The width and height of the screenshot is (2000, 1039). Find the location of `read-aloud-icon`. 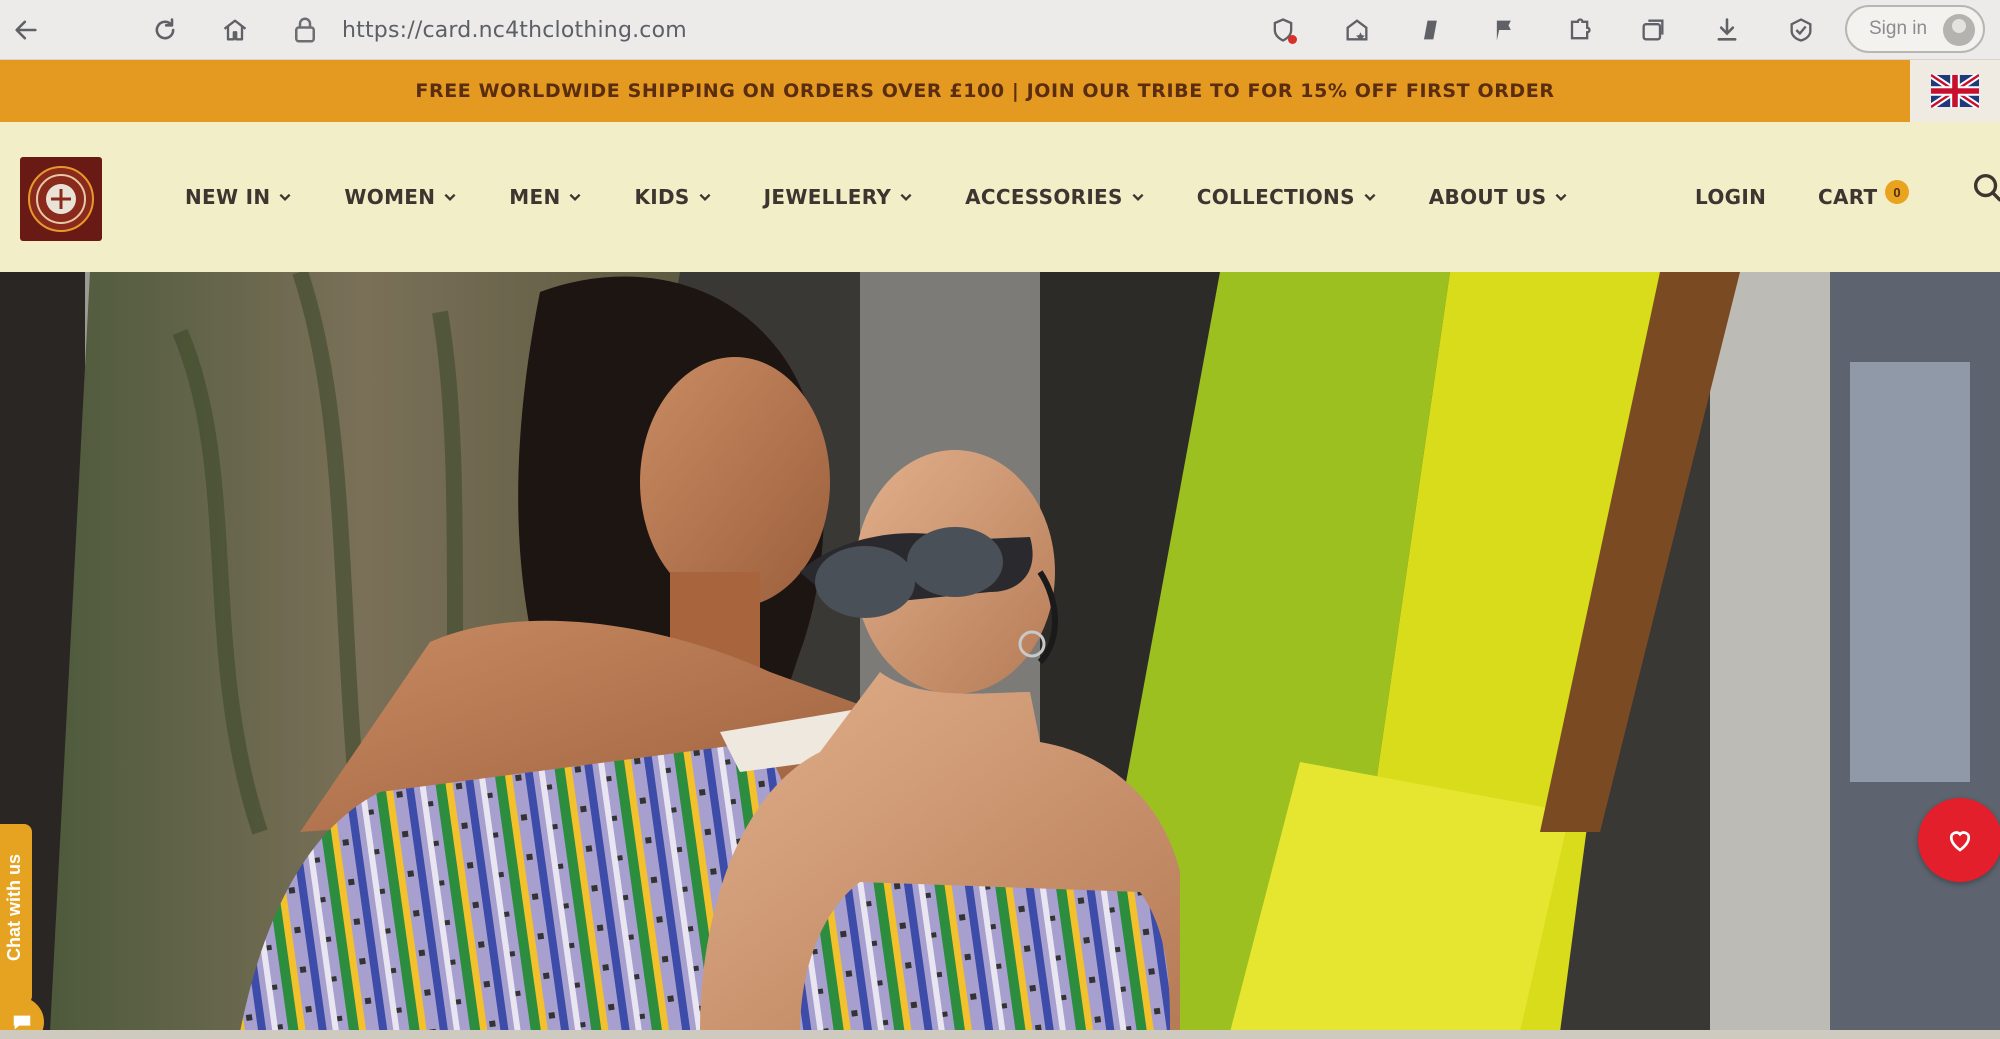

read-aloud-icon is located at coordinates (1431, 30).